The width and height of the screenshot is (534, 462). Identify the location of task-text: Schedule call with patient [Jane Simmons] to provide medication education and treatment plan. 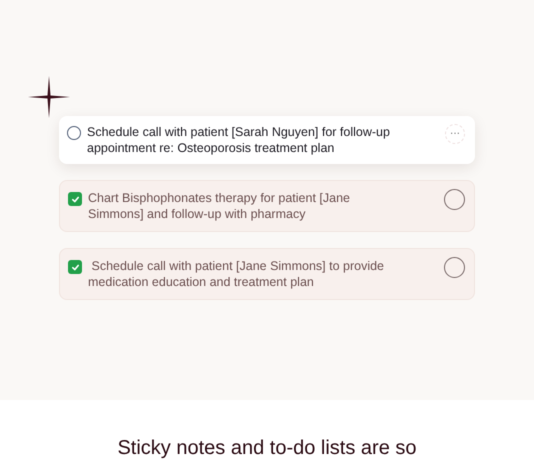
(237, 274).